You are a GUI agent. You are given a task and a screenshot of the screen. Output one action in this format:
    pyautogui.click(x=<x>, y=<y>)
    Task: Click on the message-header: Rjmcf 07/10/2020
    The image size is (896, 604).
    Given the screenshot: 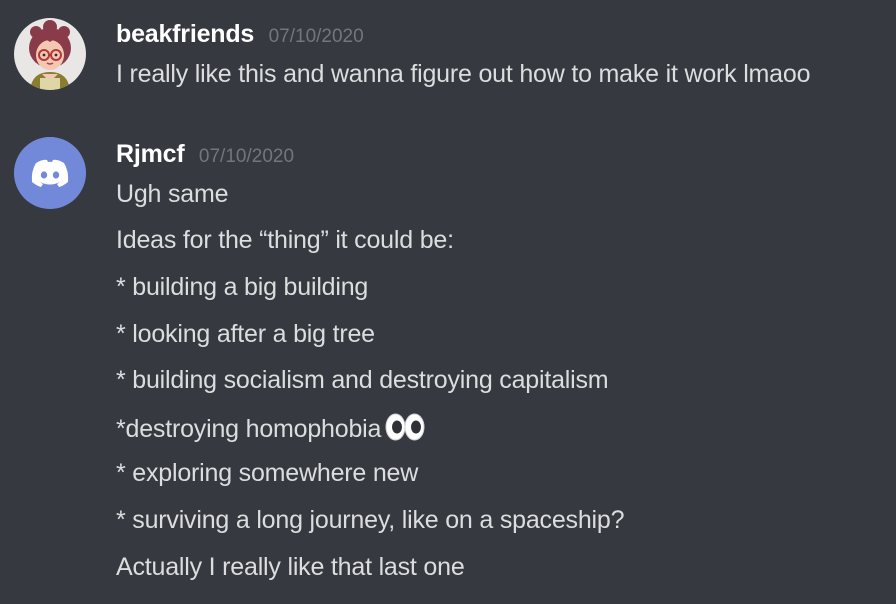 What is the action you would take?
    pyautogui.click(x=205, y=154)
    